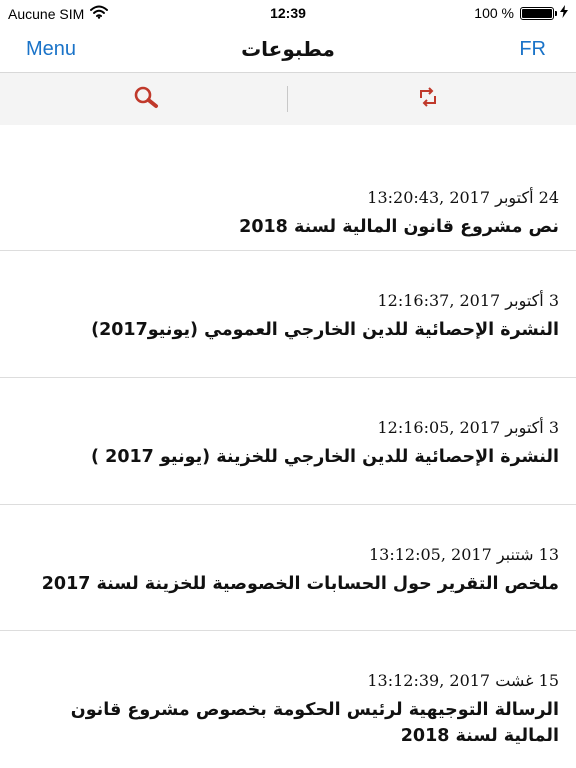  I want to click on publication-date: 13 شتنبر 2017 ,13:12:05, so click(464, 554).